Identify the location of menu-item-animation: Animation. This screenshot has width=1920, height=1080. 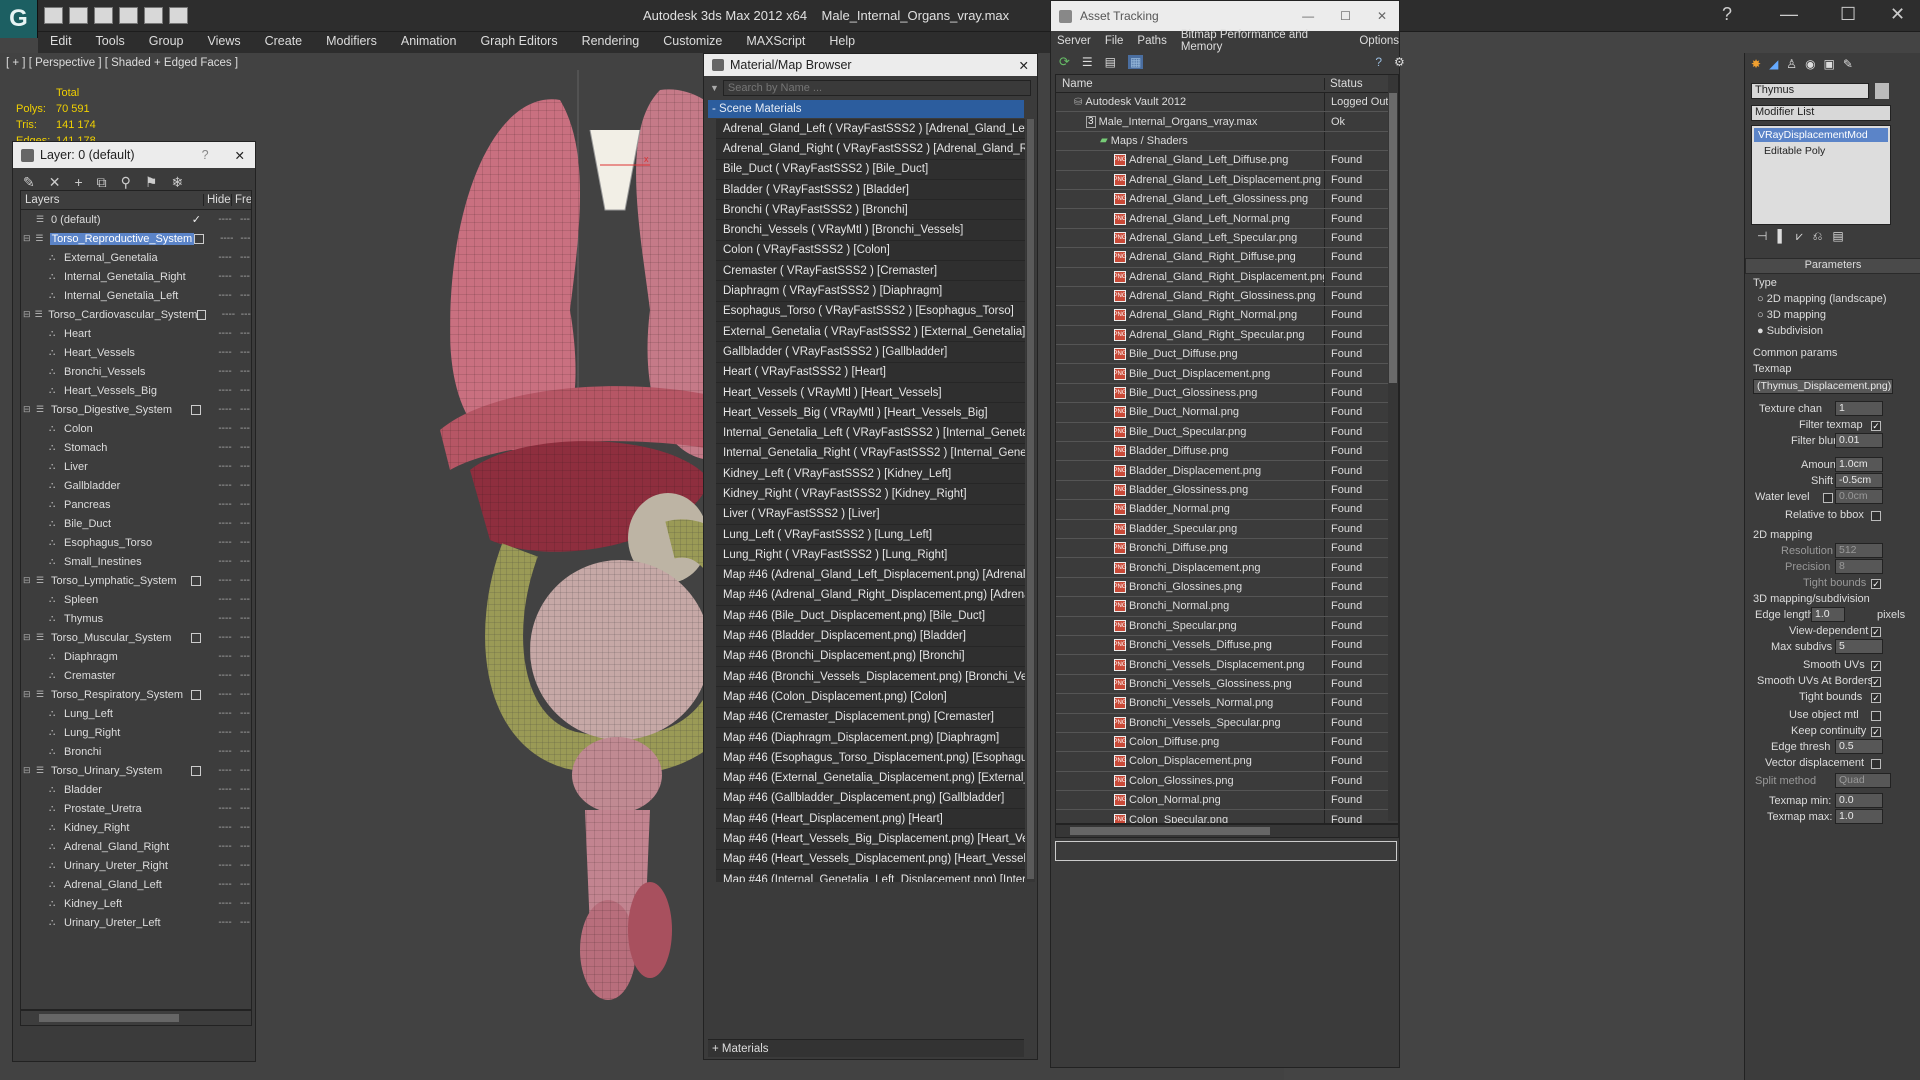
(429, 42).